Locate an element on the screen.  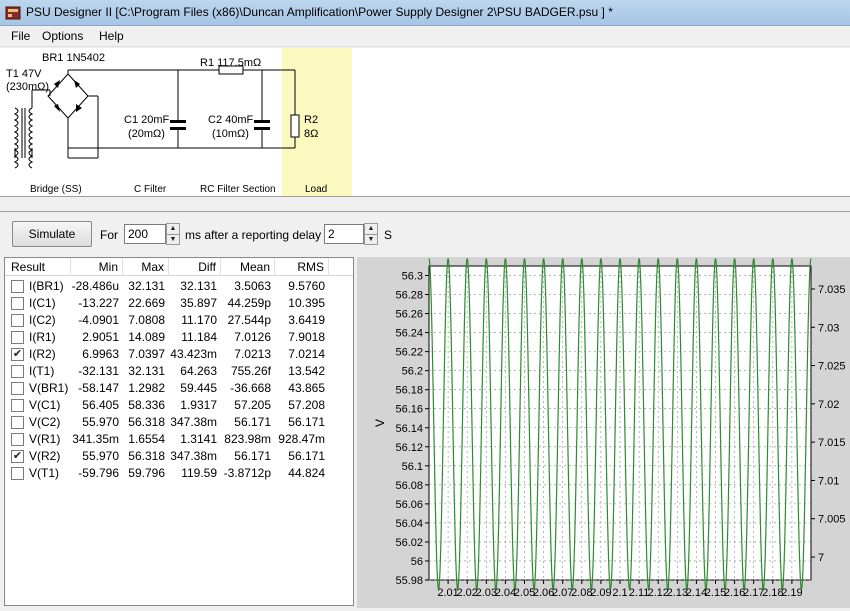
result-min: -32.131 is located at coordinates (98, 371).